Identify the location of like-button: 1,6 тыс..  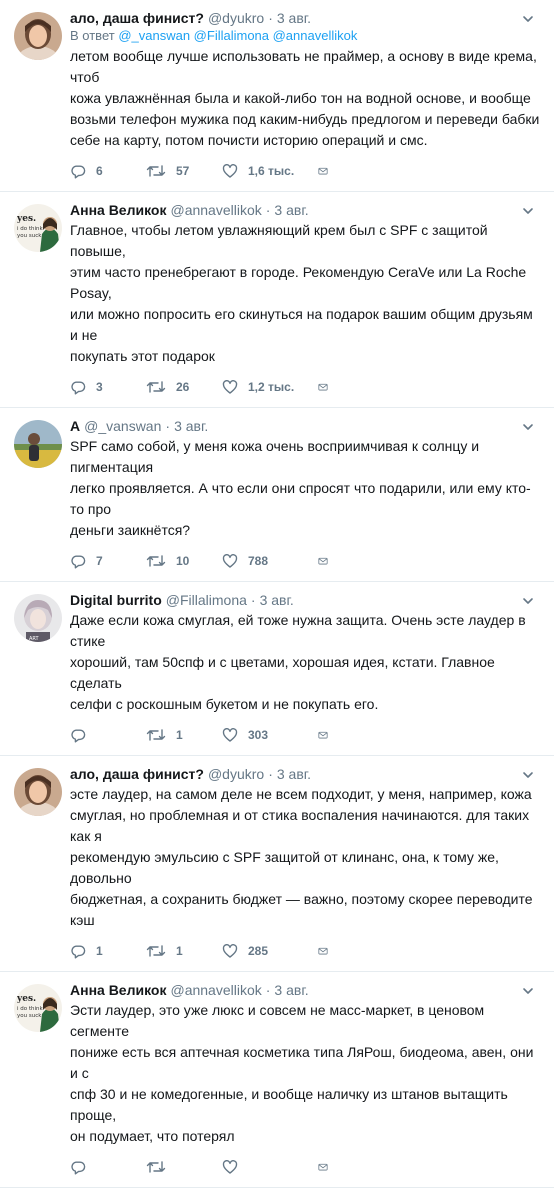
(270, 171).